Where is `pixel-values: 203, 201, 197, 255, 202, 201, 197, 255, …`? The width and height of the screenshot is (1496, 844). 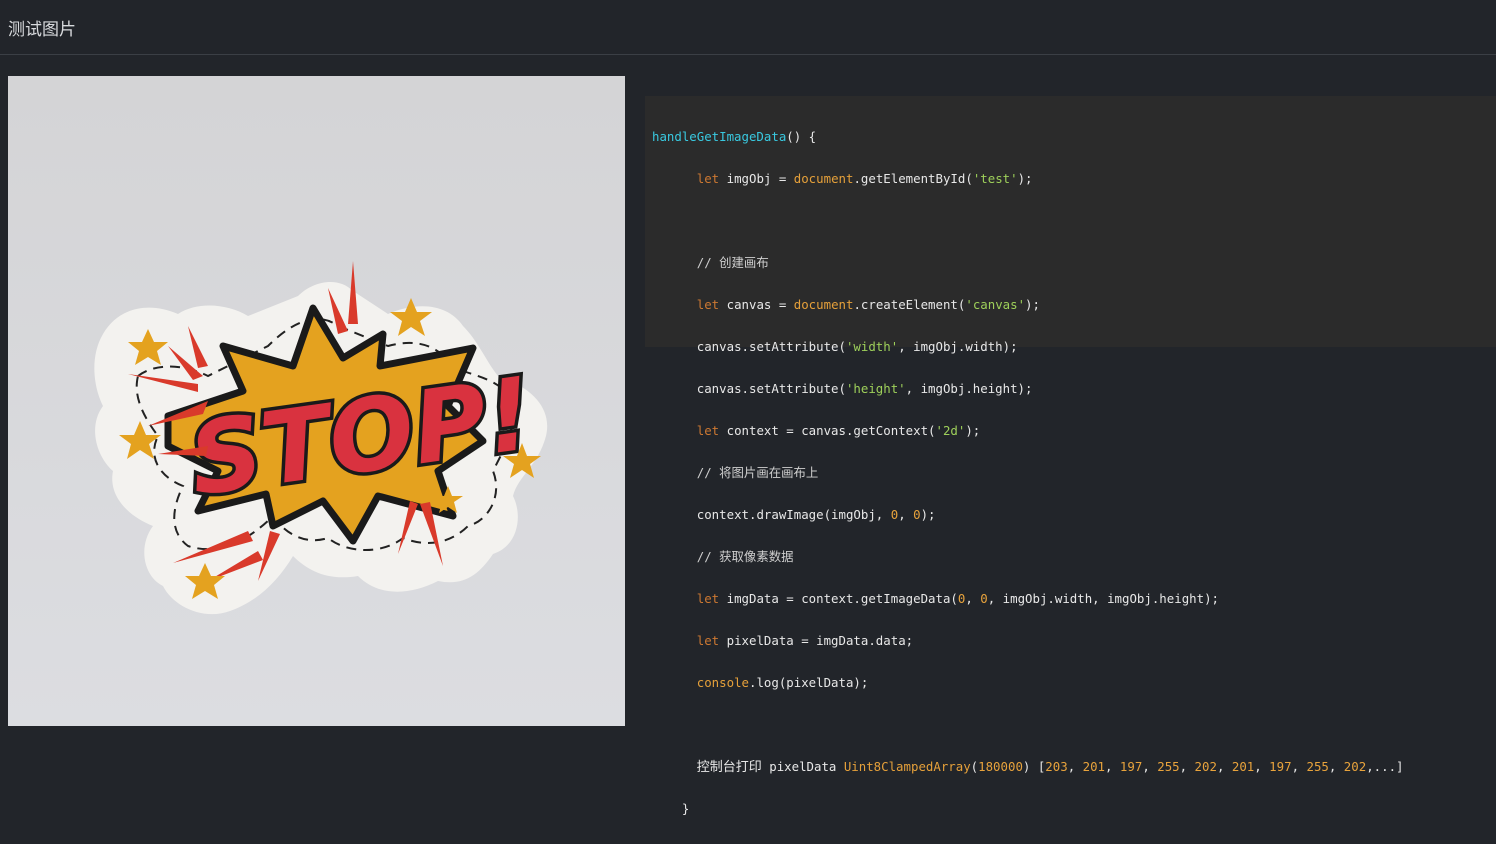 pixel-values: 203, 201, 197, 255, 202, 201, 197, 255, … is located at coordinates (1206, 766).